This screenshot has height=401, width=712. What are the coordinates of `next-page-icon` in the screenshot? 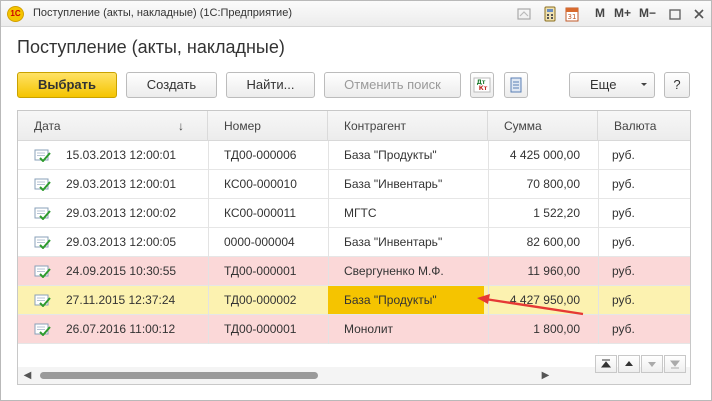 It's located at (652, 364).